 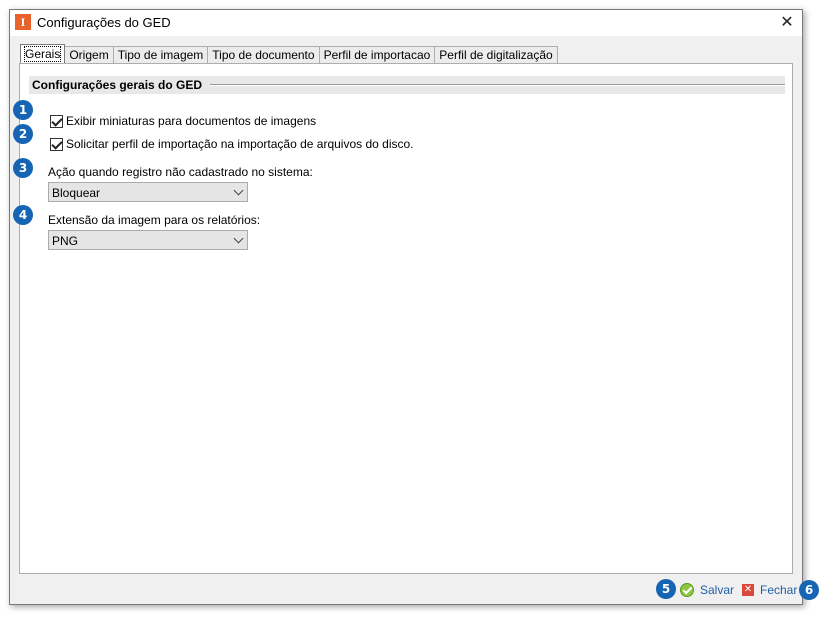 I want to click on annotation-badge: 6, so click(x=809, y=590).